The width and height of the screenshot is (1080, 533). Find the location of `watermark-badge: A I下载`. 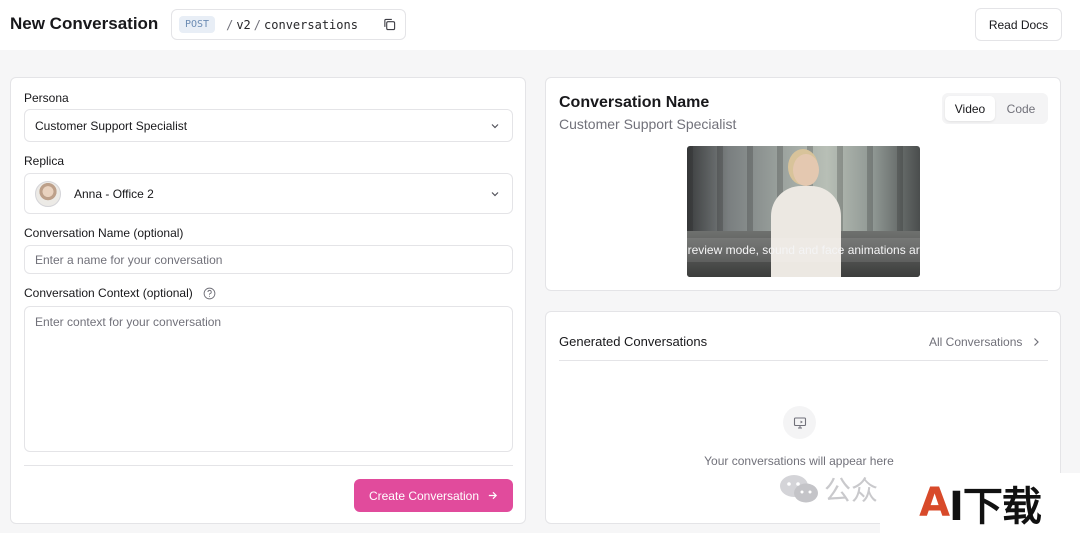

watermark-badge: A I下载 is located at coordinates (980, 503).